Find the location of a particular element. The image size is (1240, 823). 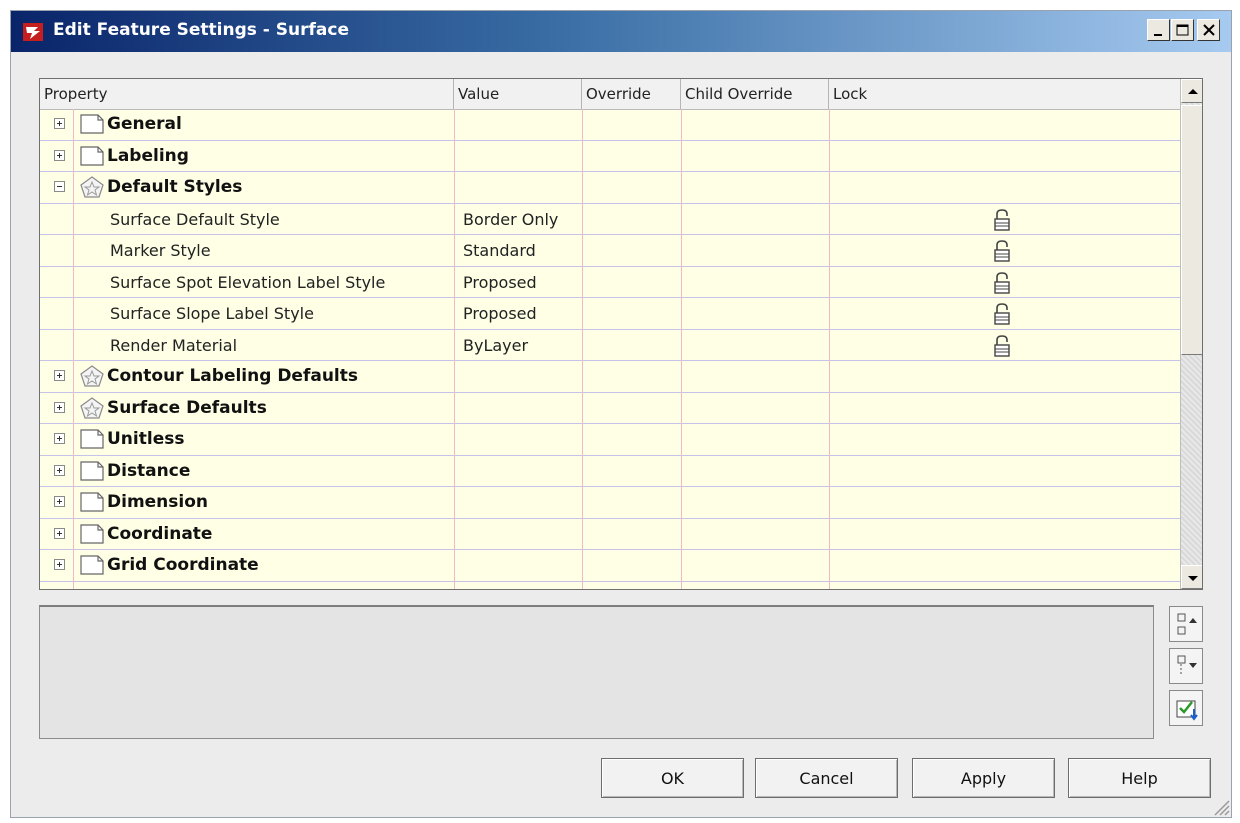

cancel-button: Cancel is located at coordinates (826, 778).